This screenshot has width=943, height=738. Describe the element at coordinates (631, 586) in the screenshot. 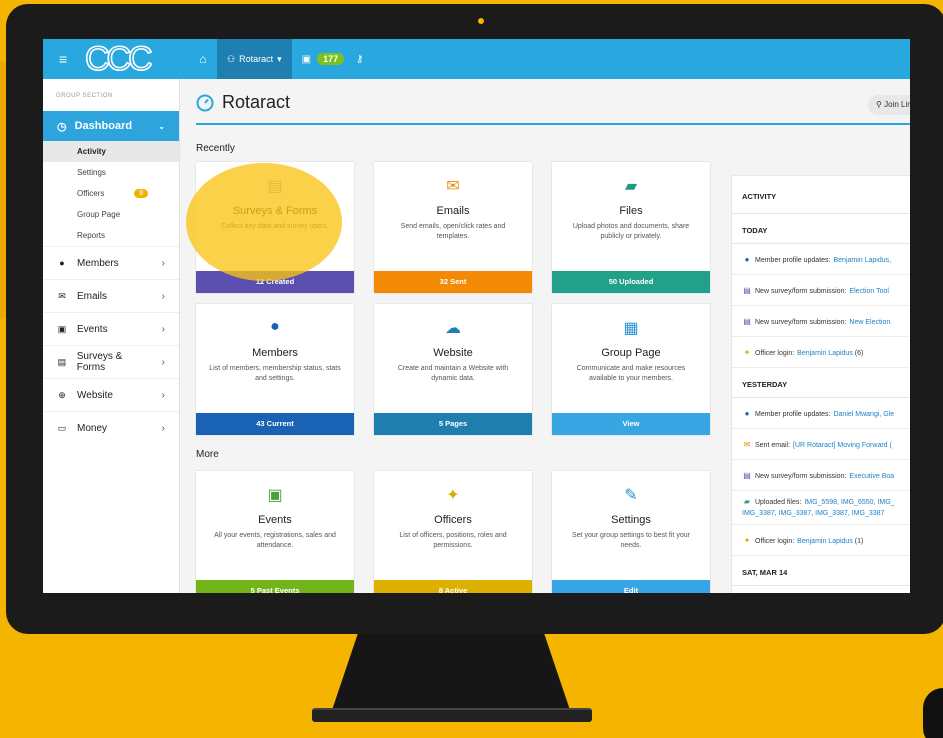

I see `card-footer-button: Edit` at that location.